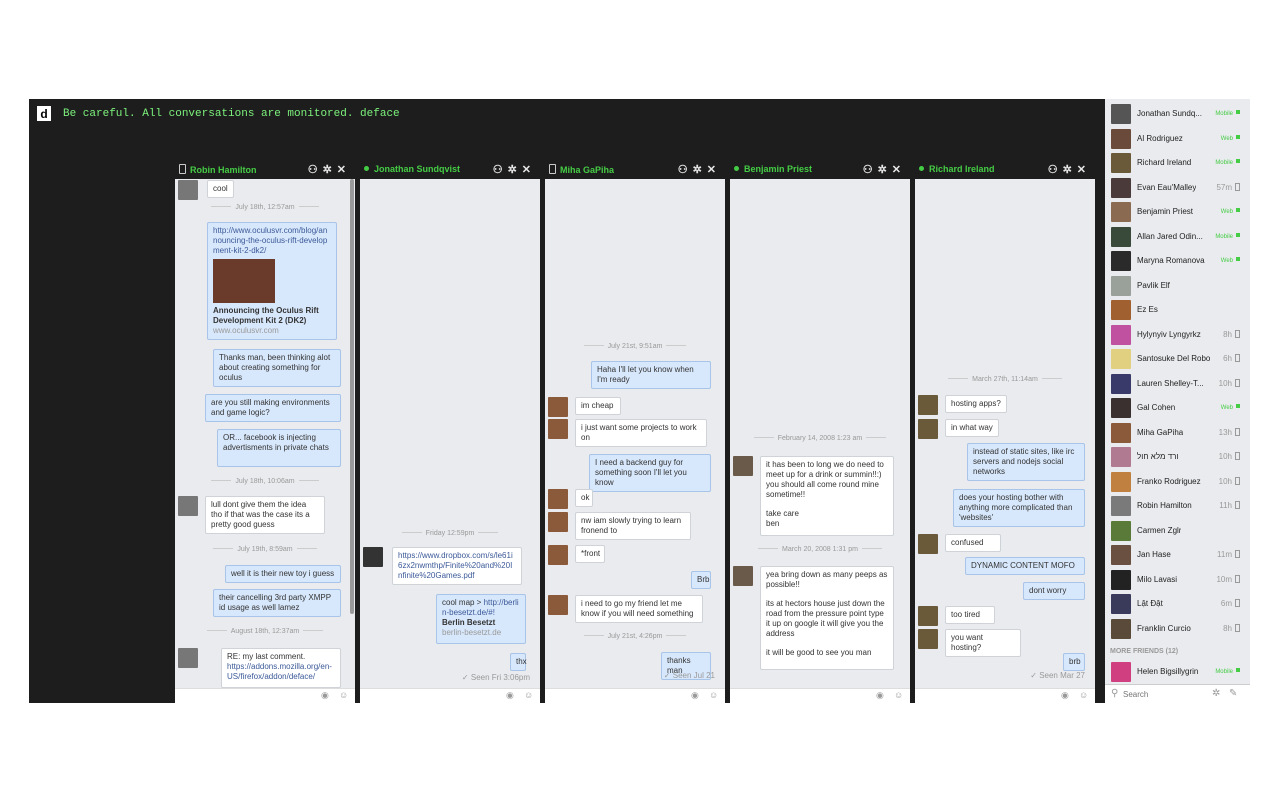  I want to click on chat-header: Miha GaPiha ⚇✲✕, so click(635, 169).